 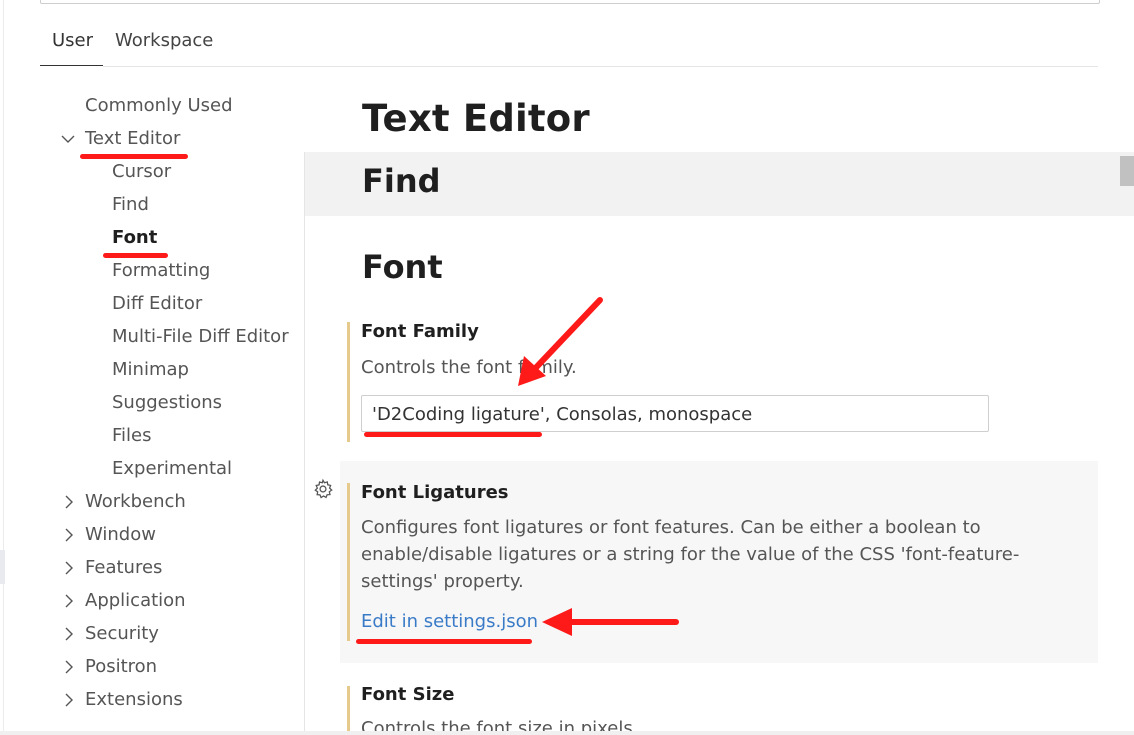 I want to click on tree-item-diff-editor: Diff Editor, so click(x=157, y=303).